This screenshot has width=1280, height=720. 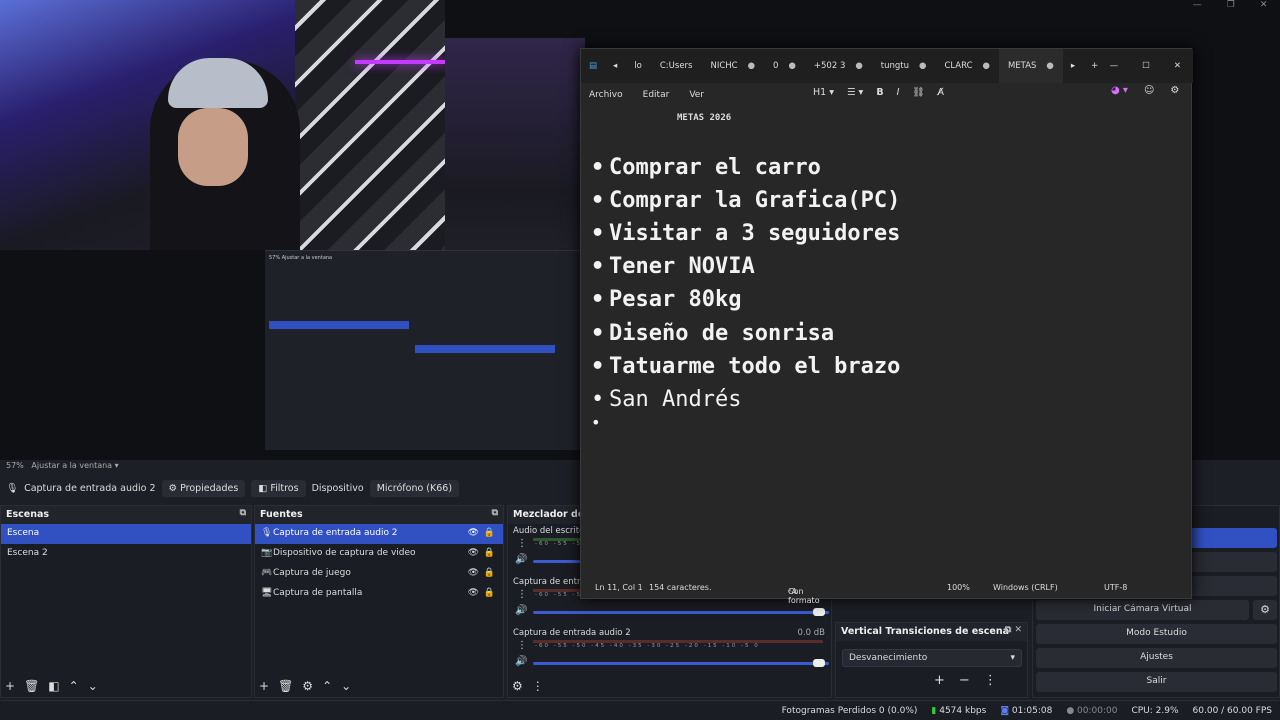 I want to click on maximize-icon: ☐, so click(x=1146, y=66).